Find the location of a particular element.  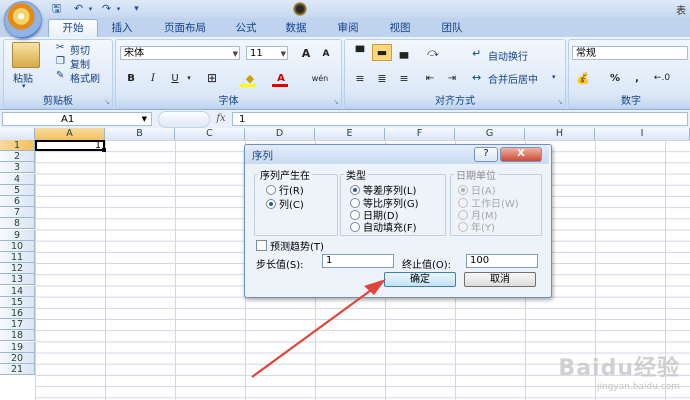

watermark-sub-text: jingyan.baidu.com is located at coordinates (638, 387).